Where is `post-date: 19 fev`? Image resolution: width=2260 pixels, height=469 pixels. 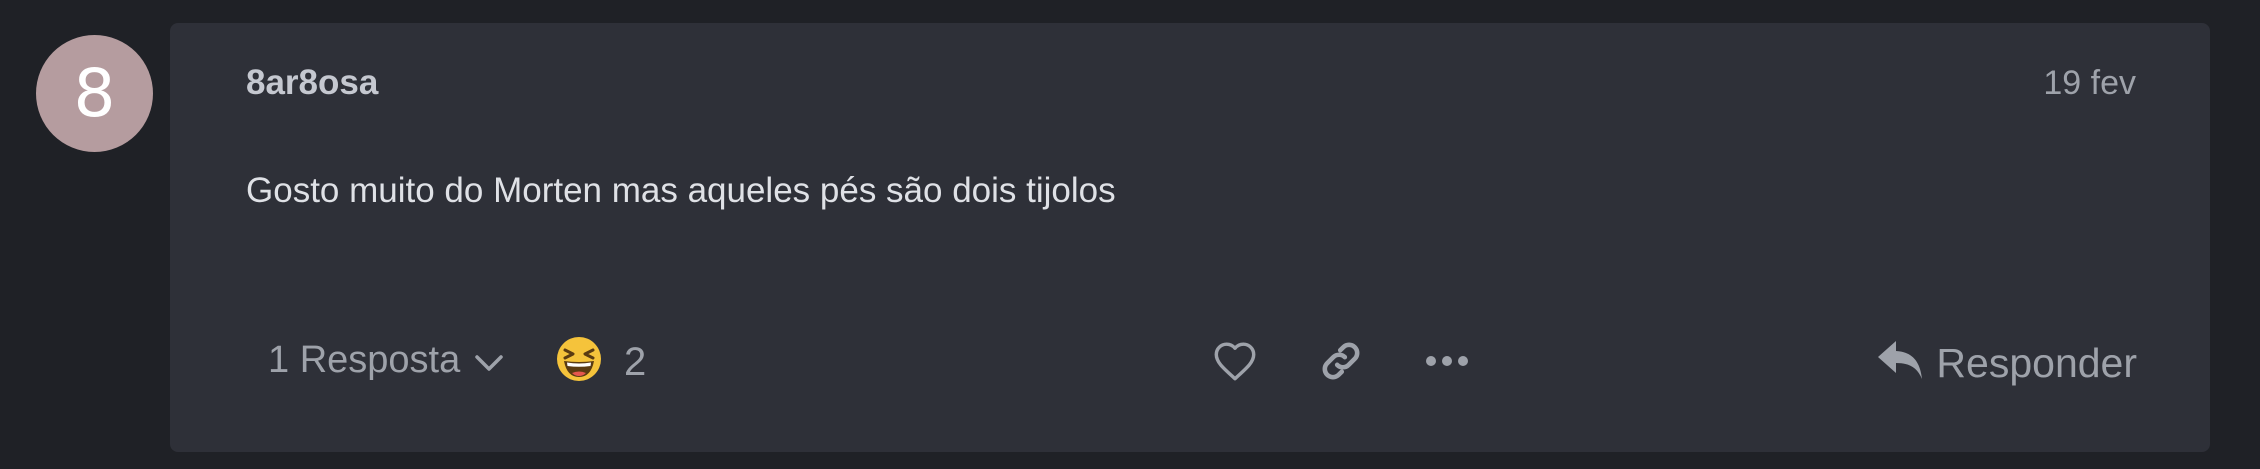
post-date: 19 fev is located at coordinates (2089, 83).